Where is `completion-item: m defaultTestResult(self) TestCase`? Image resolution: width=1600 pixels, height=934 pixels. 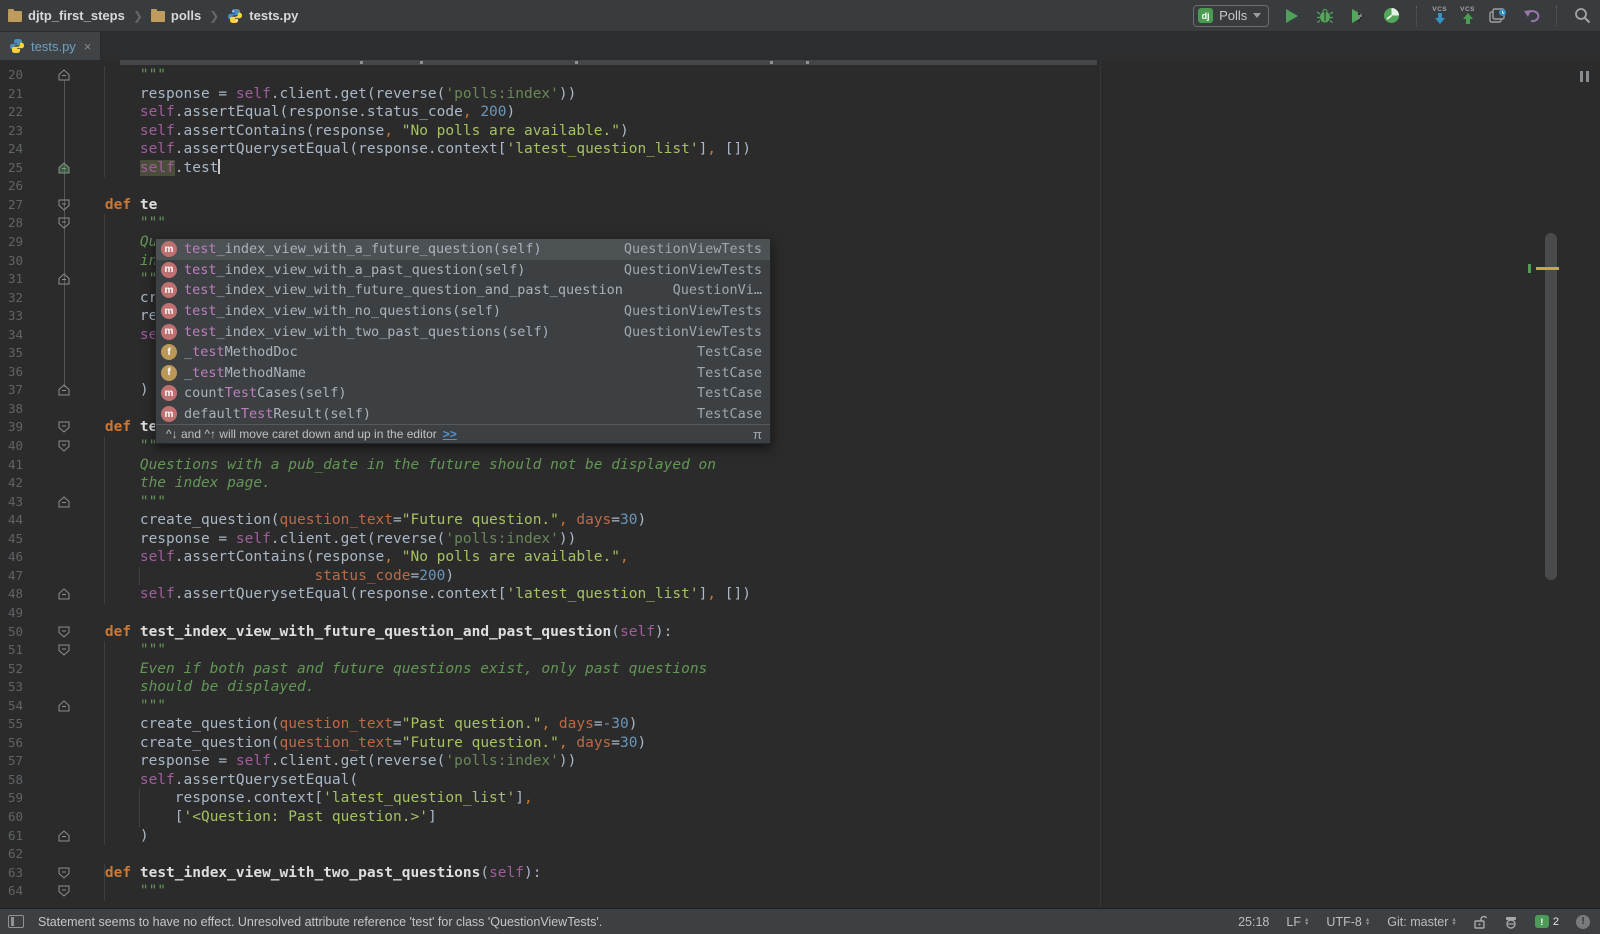 completion-item: m defaultTestResult(self) TestCase is located at coordinates (463, 414).